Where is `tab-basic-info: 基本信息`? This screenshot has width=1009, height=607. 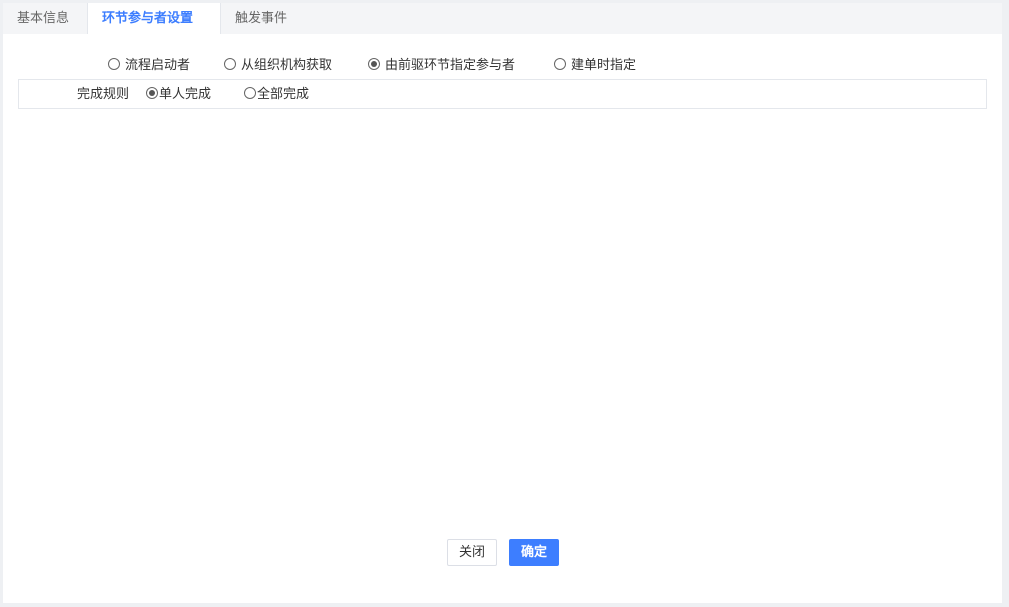
tab-basic-info: 基本信息 is located at coordinates (43, 18).